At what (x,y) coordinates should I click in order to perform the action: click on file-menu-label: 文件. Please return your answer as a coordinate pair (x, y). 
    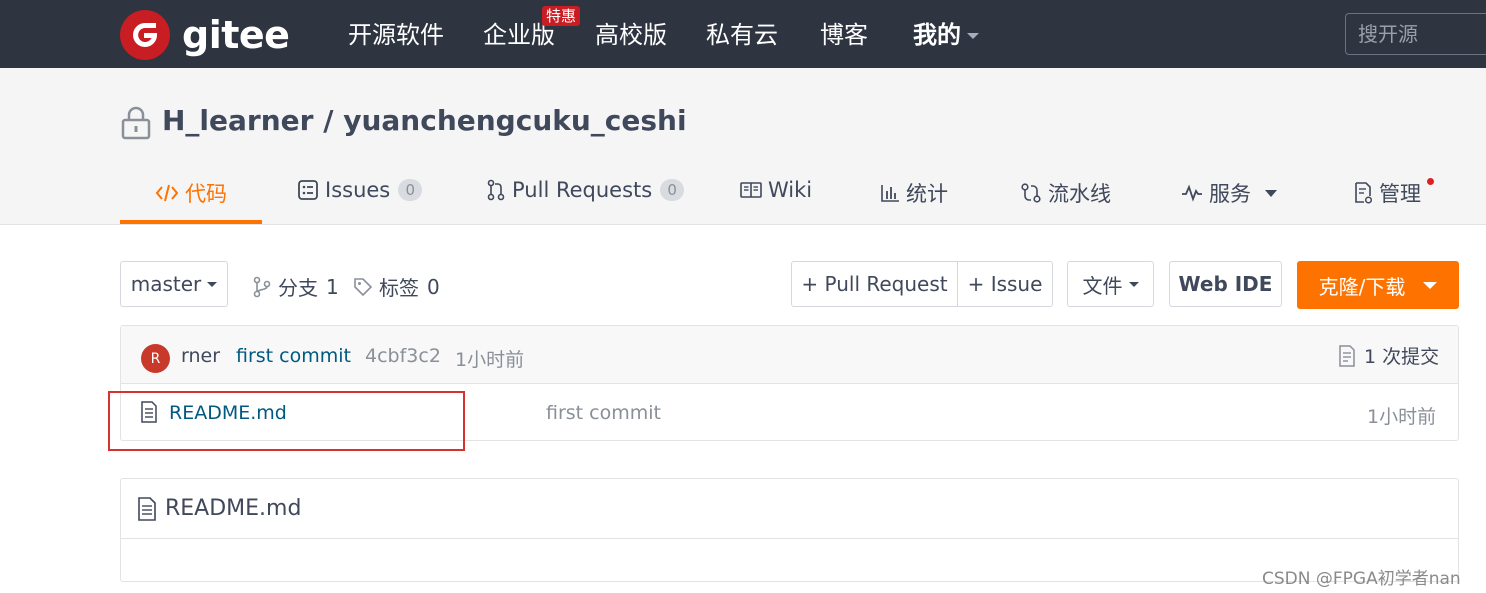
    Looking at the image, I should click on (1102, 285).